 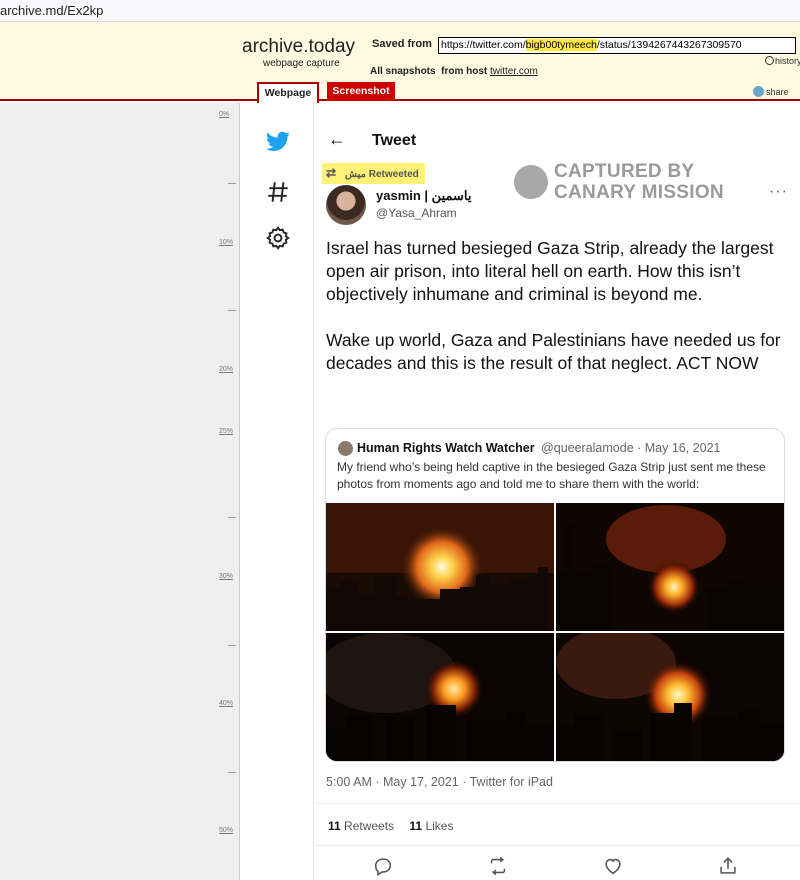 I want to click on author-avatar, so click(x=346, y=205).